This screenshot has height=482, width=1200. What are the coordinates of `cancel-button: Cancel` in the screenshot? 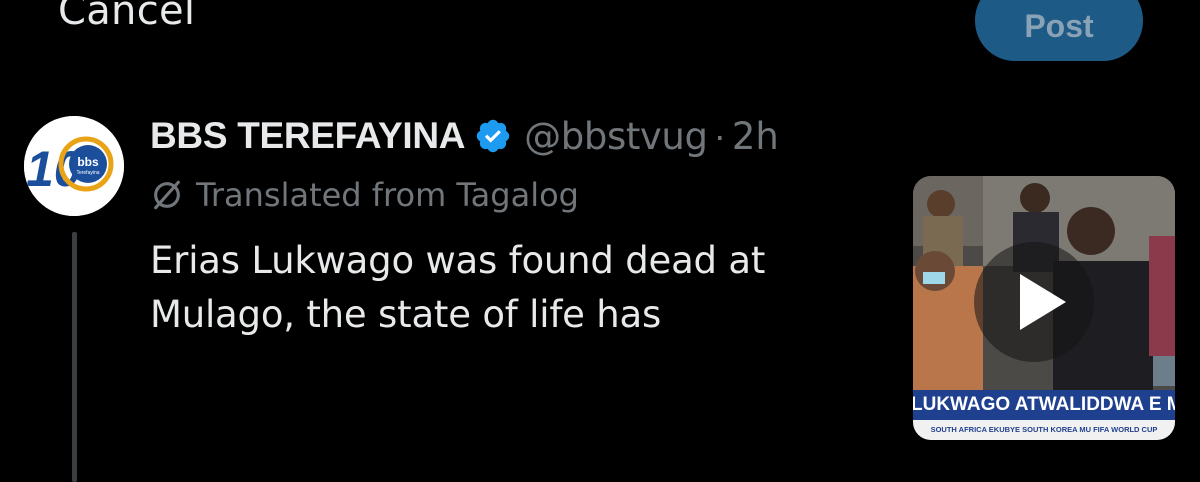 It's located at (126, 17).